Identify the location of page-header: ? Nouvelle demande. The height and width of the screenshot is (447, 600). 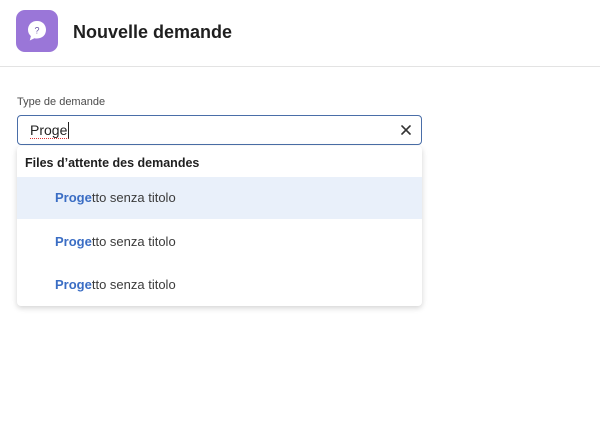
(300, 33).